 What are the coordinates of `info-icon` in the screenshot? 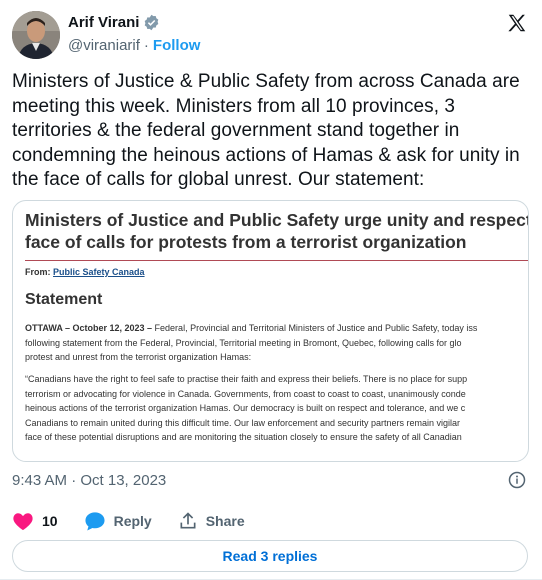 It's located at (517, 480).